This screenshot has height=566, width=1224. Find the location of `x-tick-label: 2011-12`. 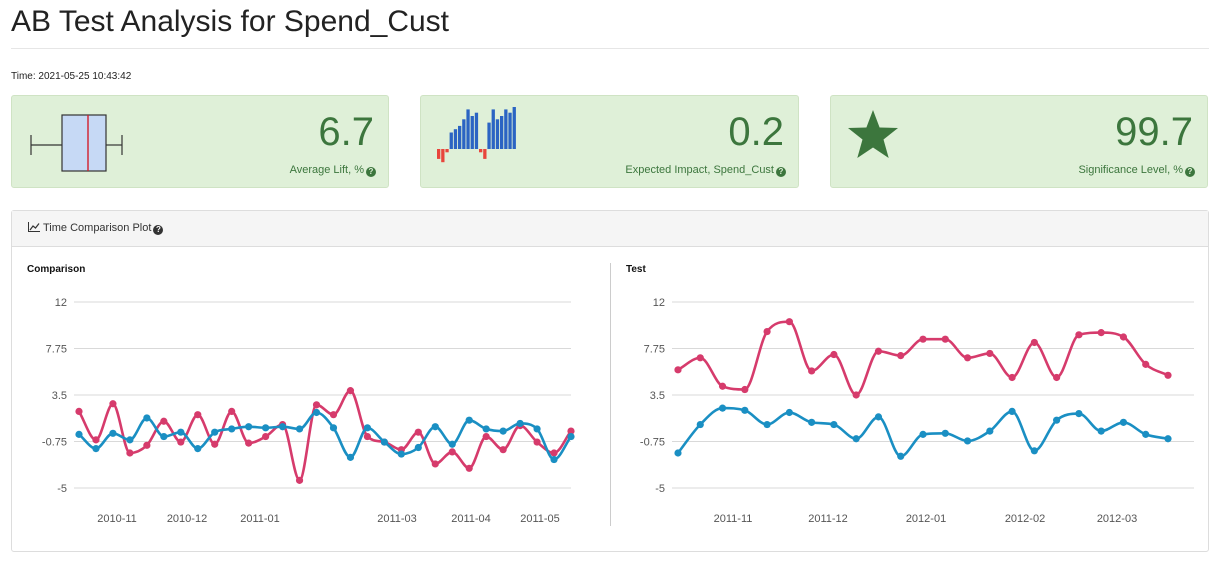

x-tick-label: 2011-12 is located at coordinates (828, 519).